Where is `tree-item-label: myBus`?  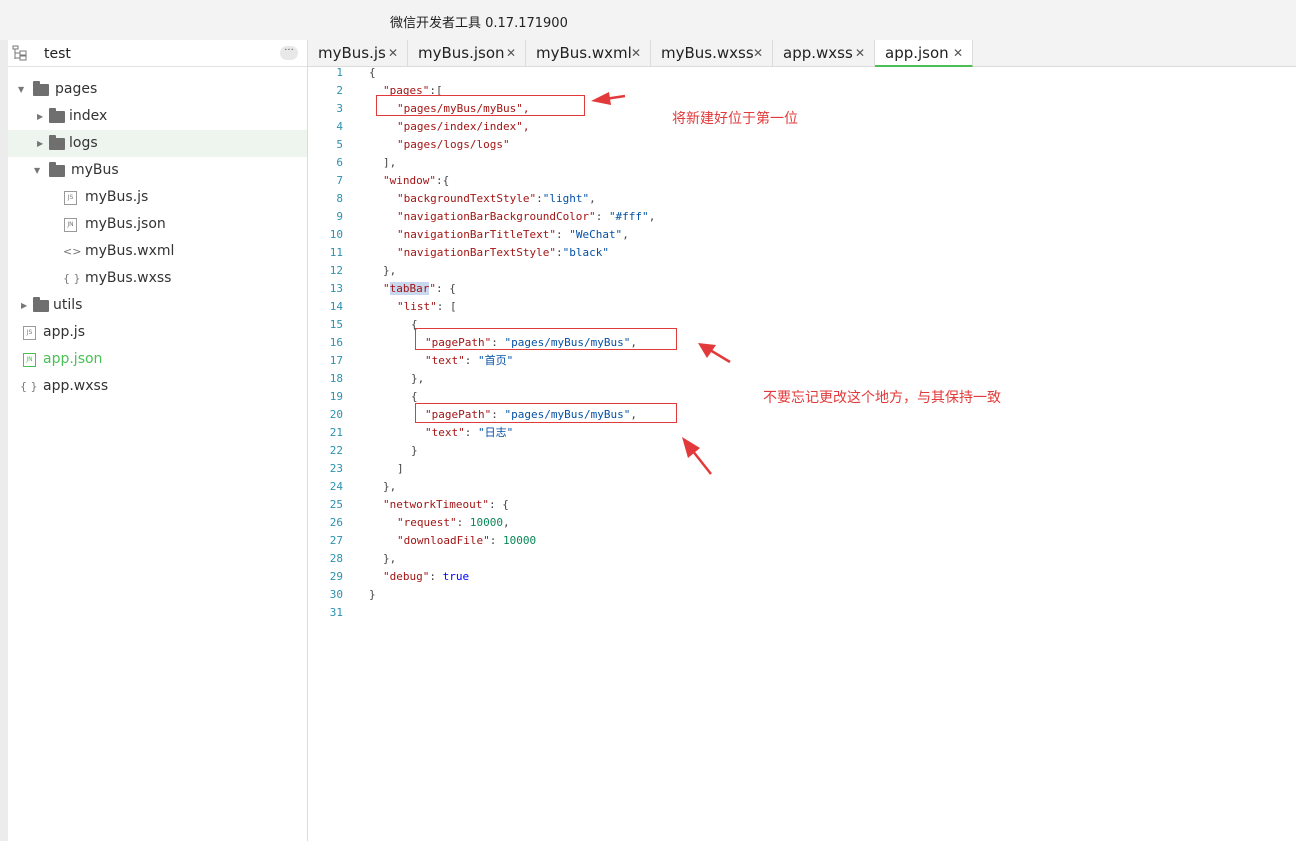
tree-item-label: myBus is located at coordinates (95, 170).